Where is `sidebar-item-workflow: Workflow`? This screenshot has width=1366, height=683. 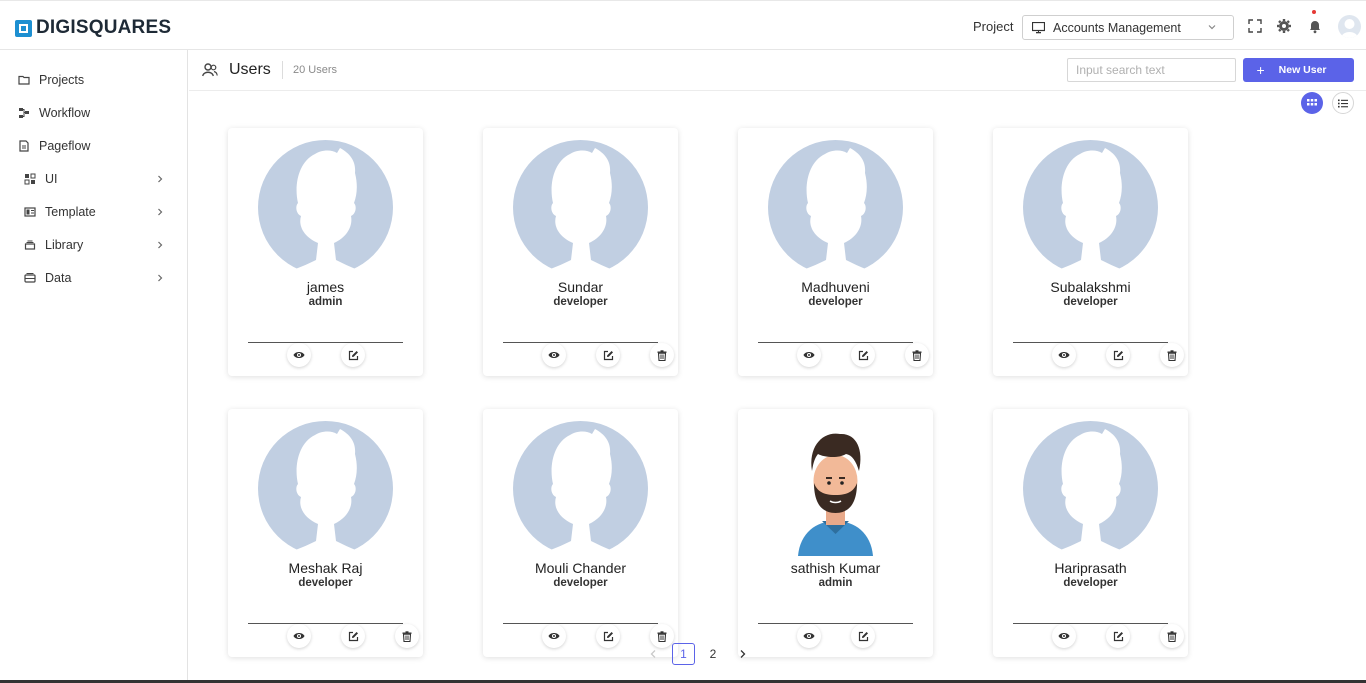 sidebar-item-workflow: Workflow is located at coordinates (93, 113).